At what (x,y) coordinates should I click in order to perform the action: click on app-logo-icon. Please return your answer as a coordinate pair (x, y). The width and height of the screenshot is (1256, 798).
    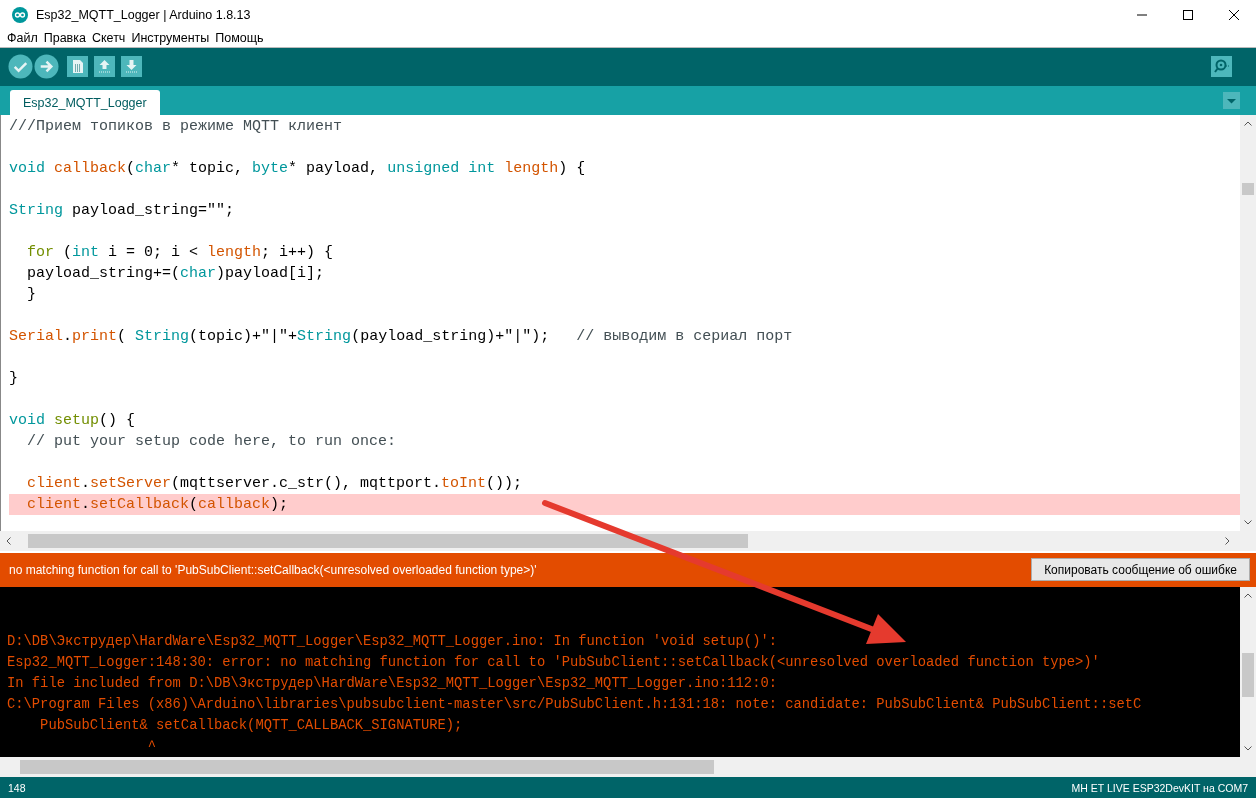
    Looking at the image, I should click on (20, 14).